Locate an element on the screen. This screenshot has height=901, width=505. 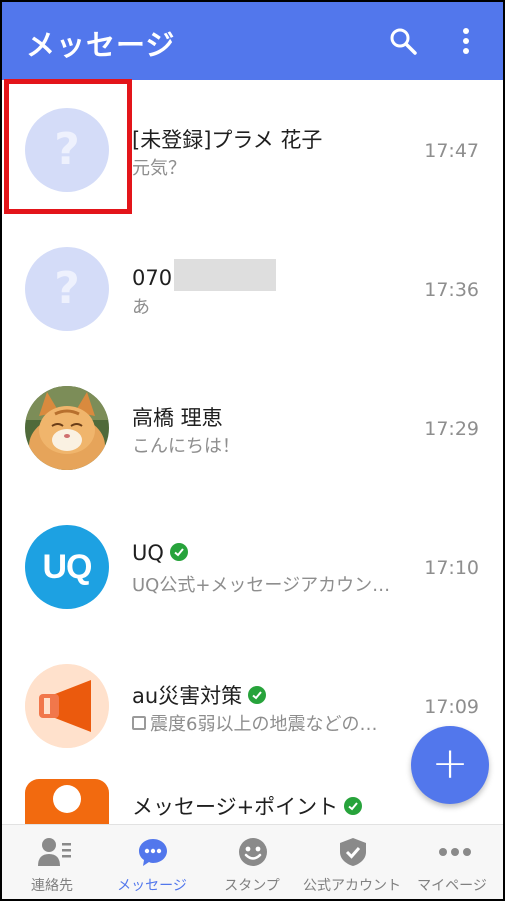
uq-logo: UQ is located at coordinates (67, 567).